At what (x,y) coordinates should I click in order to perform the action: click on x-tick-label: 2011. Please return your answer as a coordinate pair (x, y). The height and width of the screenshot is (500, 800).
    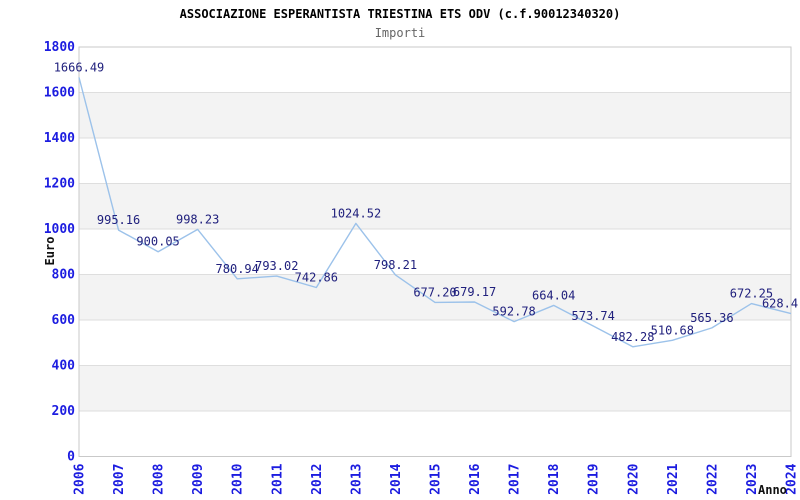
    Looking at the image, I should click on (277, 478).